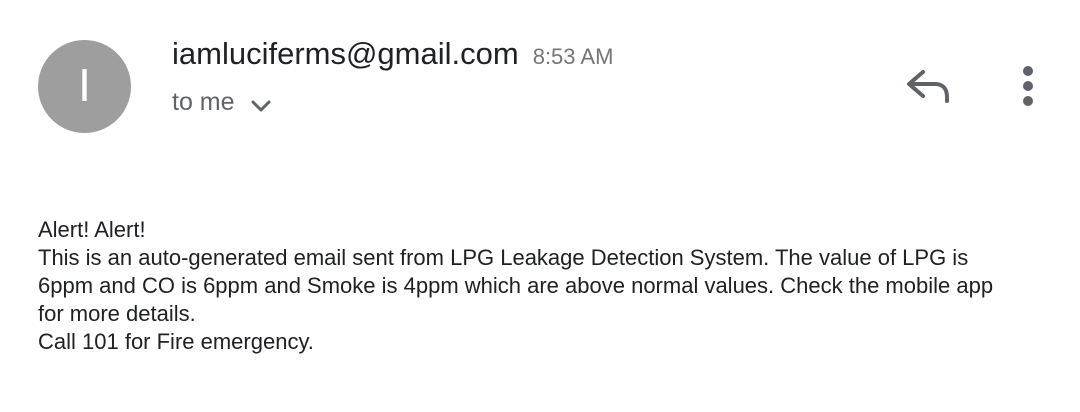 This screenshot has height=412, width=1080. I want to click on sender-row: iamluciferms@gmail.com 8:53 AM, so click(392, 54).